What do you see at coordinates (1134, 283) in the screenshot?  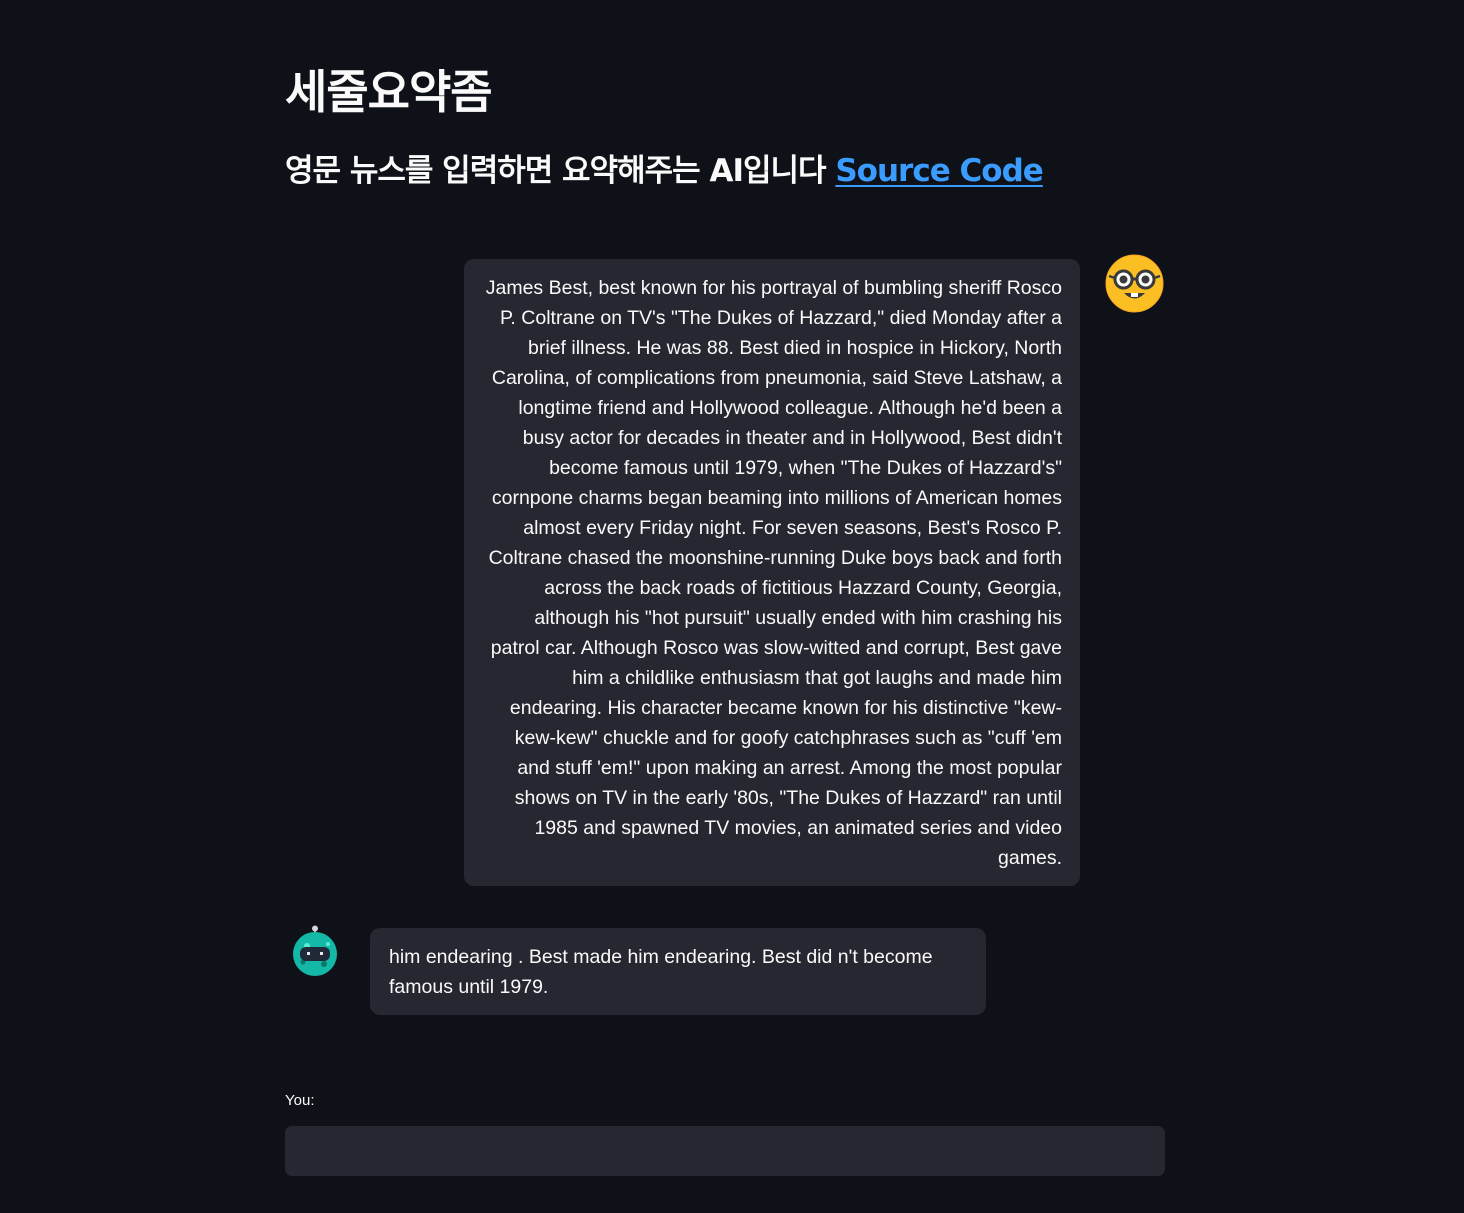 I see `nerd-face-emoji-icon` at bounding box center [1134, 283].